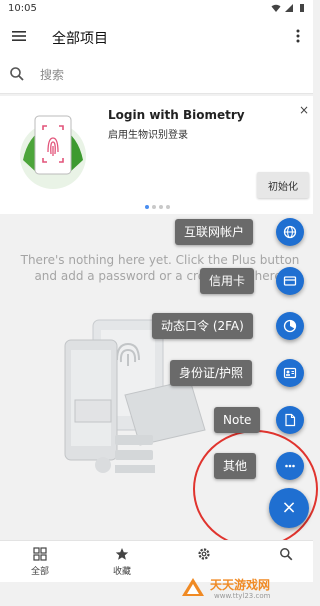 This screenshot has width=320, height=606. What do you see at coordinates (148, 135) in the screenshot?
I see `promo-subtitle: 启用生物识别登录` at bounding box center [148, 135].